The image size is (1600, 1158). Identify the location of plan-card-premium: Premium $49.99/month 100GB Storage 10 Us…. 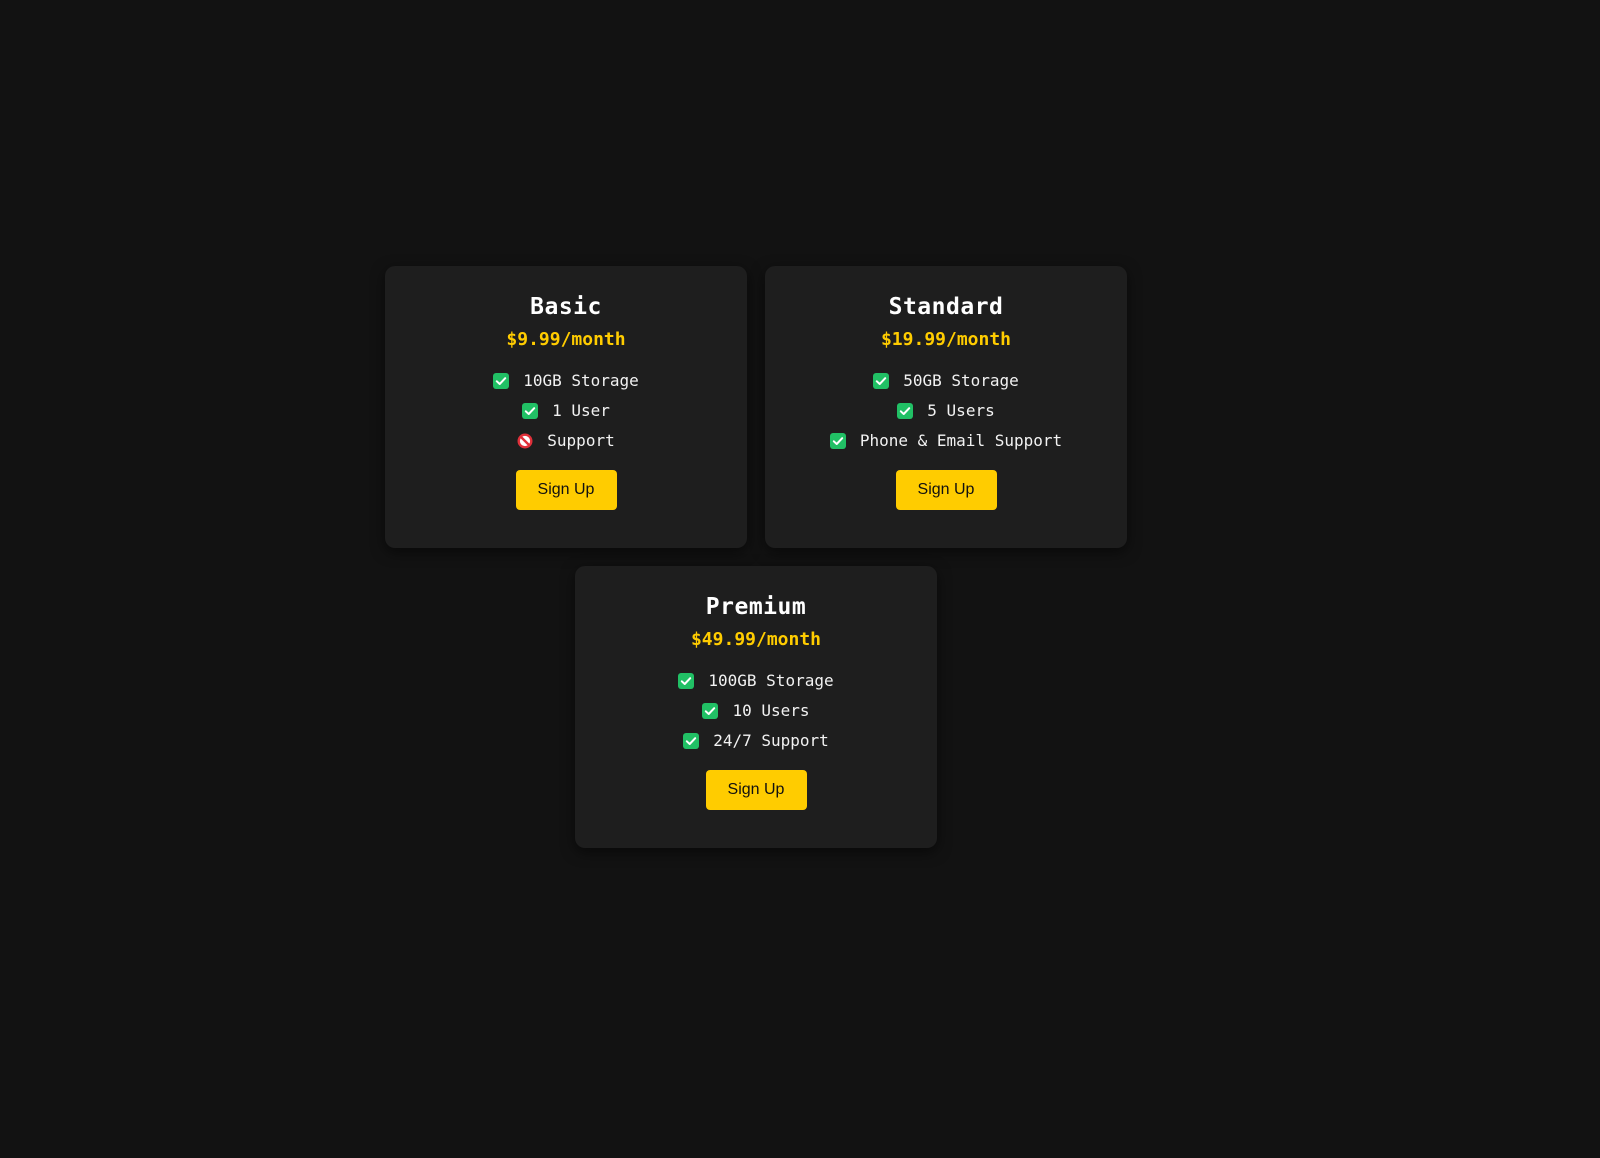
(756, 707).